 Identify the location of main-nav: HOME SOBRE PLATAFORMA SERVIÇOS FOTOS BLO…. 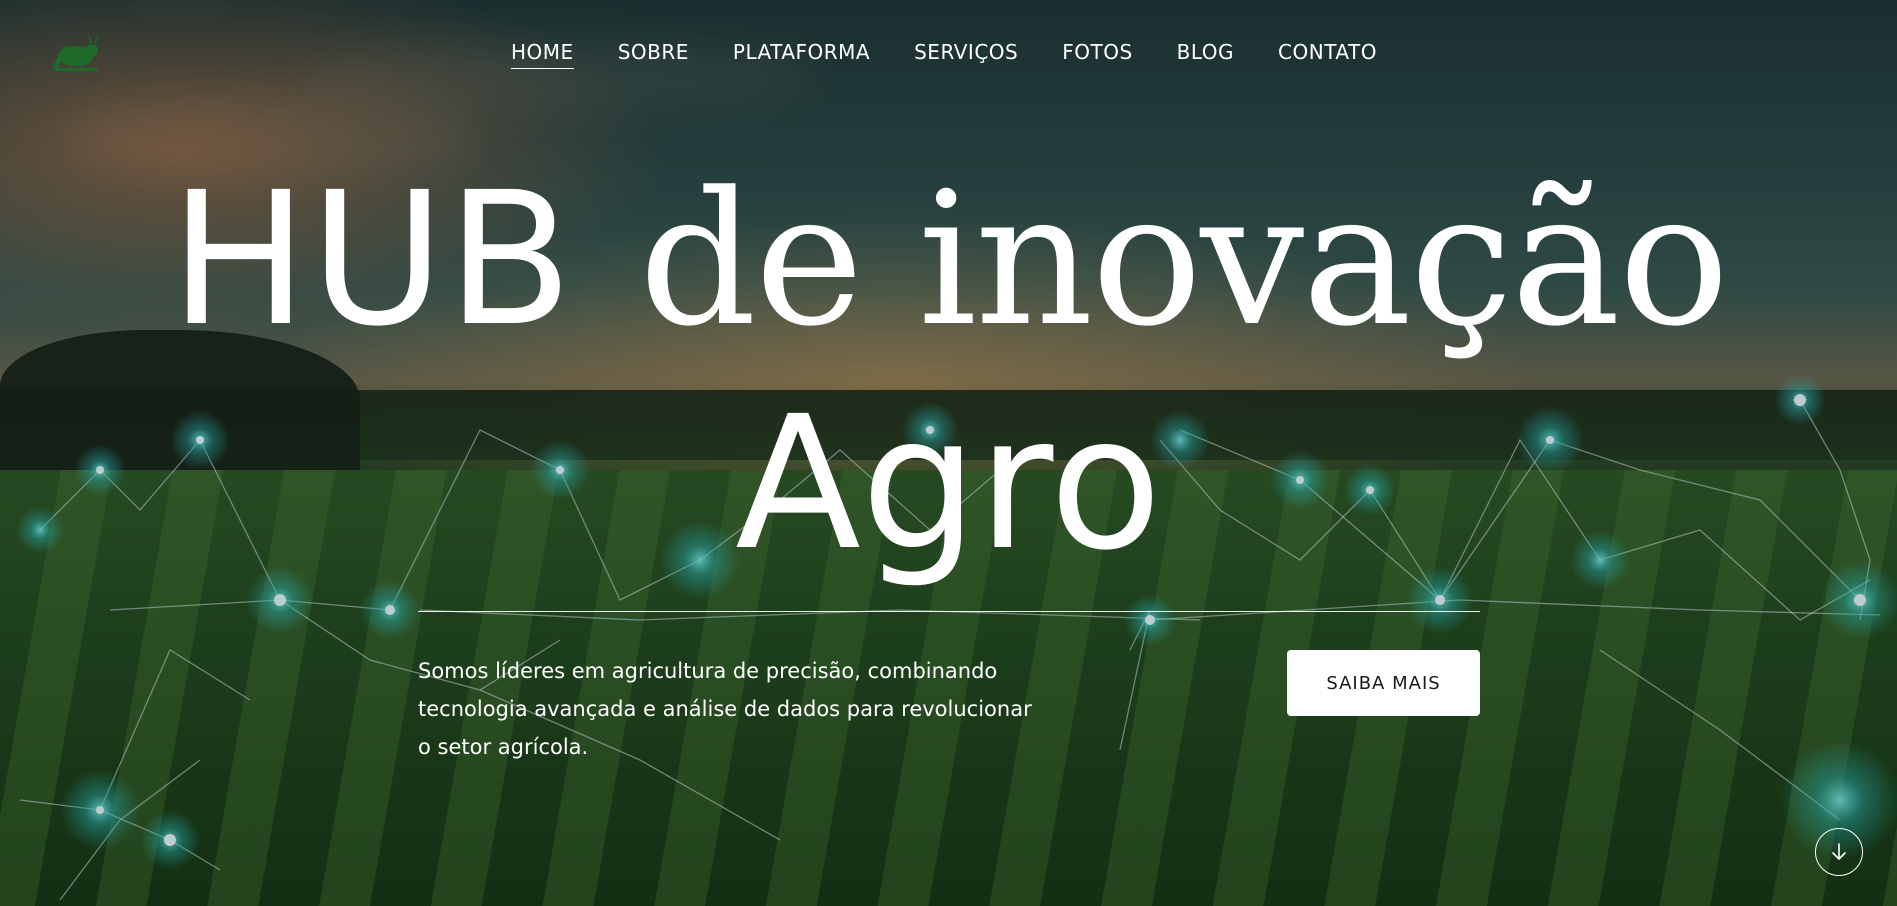
(966, 54).